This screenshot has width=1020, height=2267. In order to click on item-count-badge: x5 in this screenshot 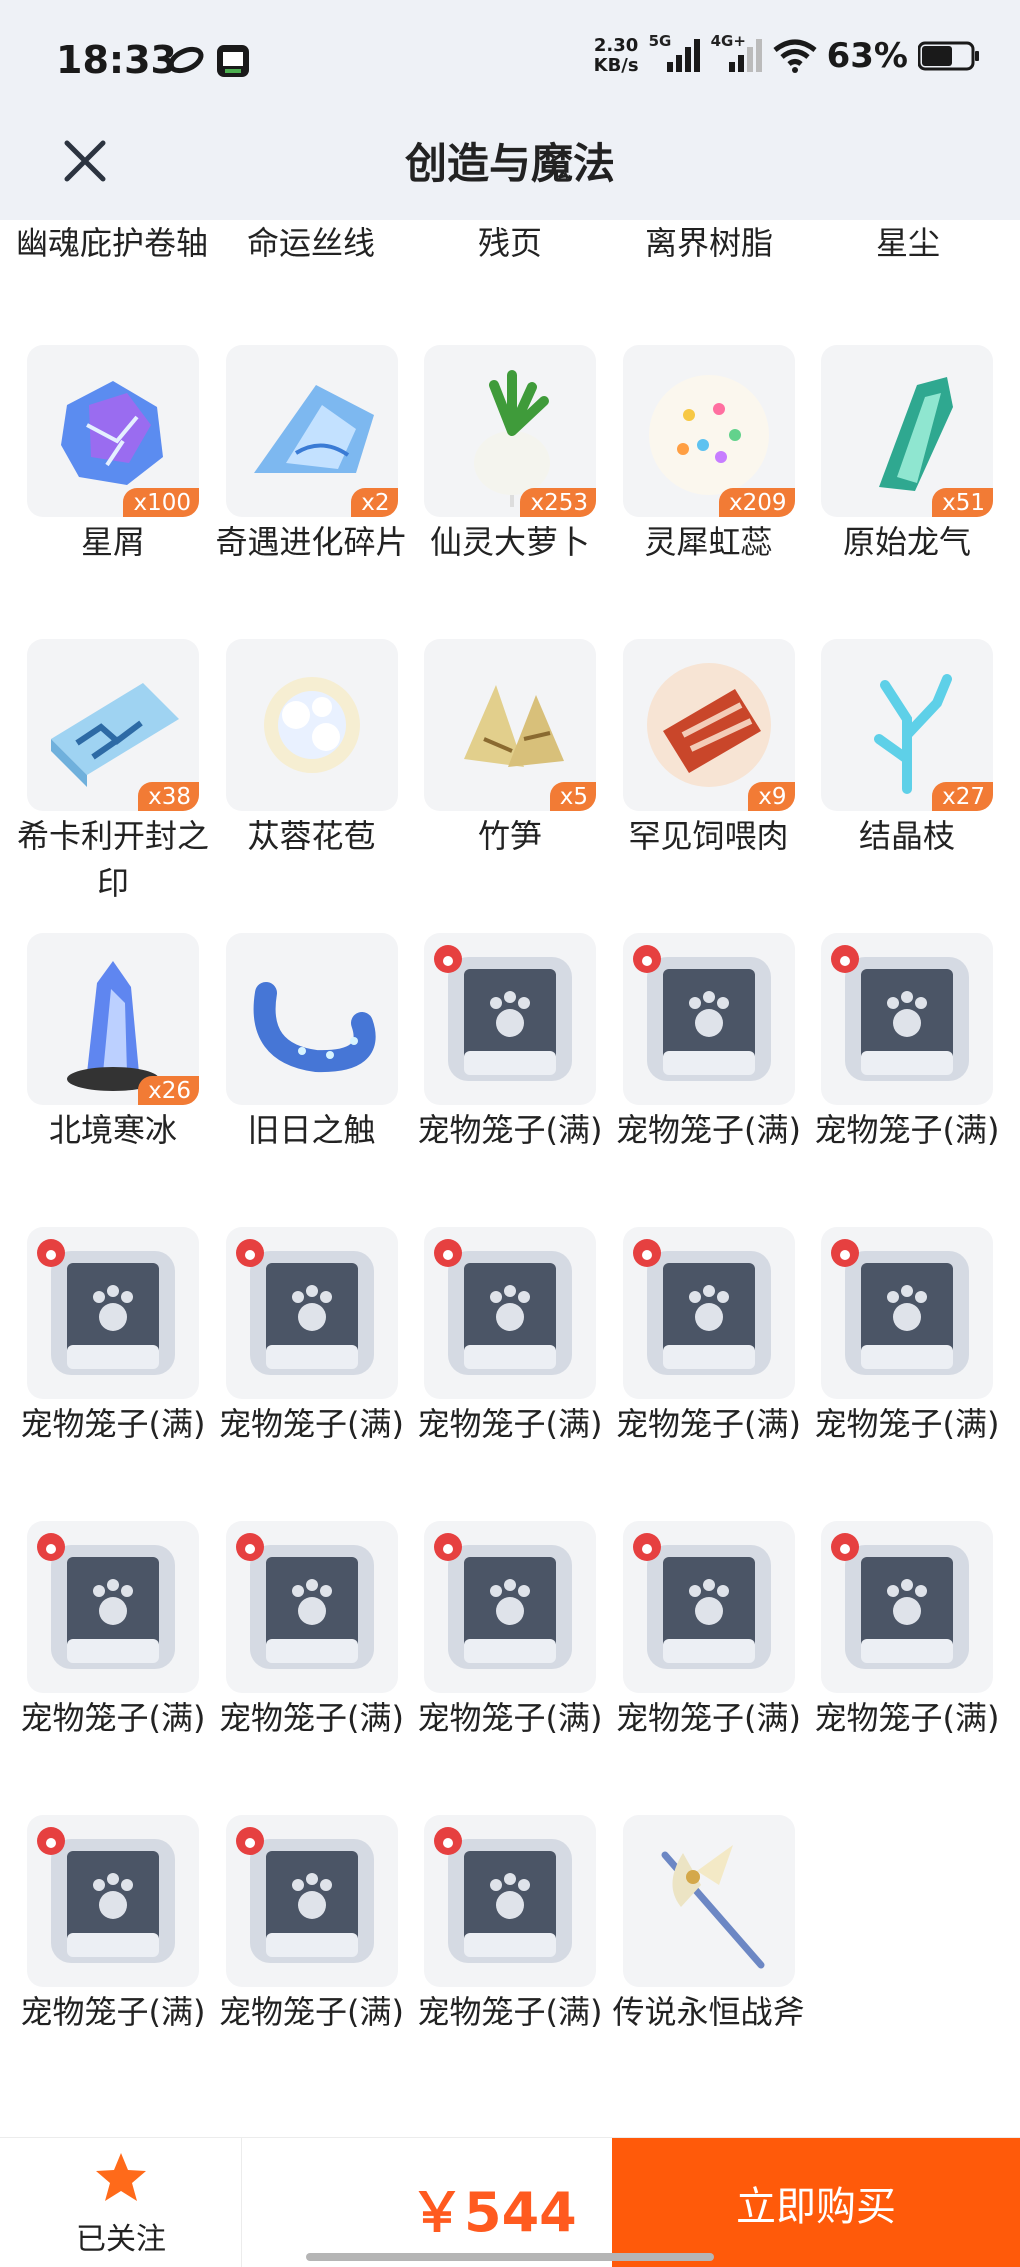, I will do `click(572, 796)`.